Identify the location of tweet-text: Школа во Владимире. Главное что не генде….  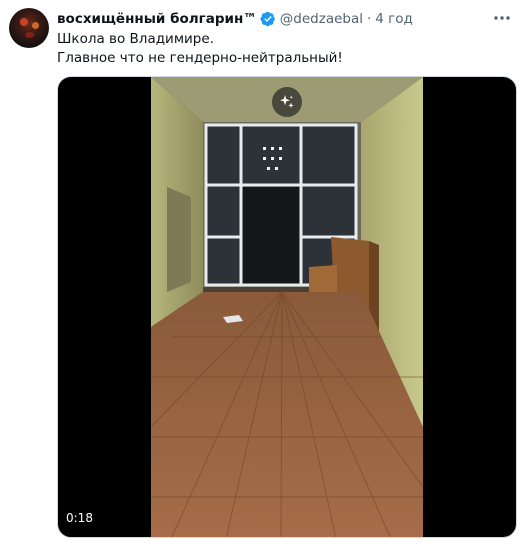
(200, 49).